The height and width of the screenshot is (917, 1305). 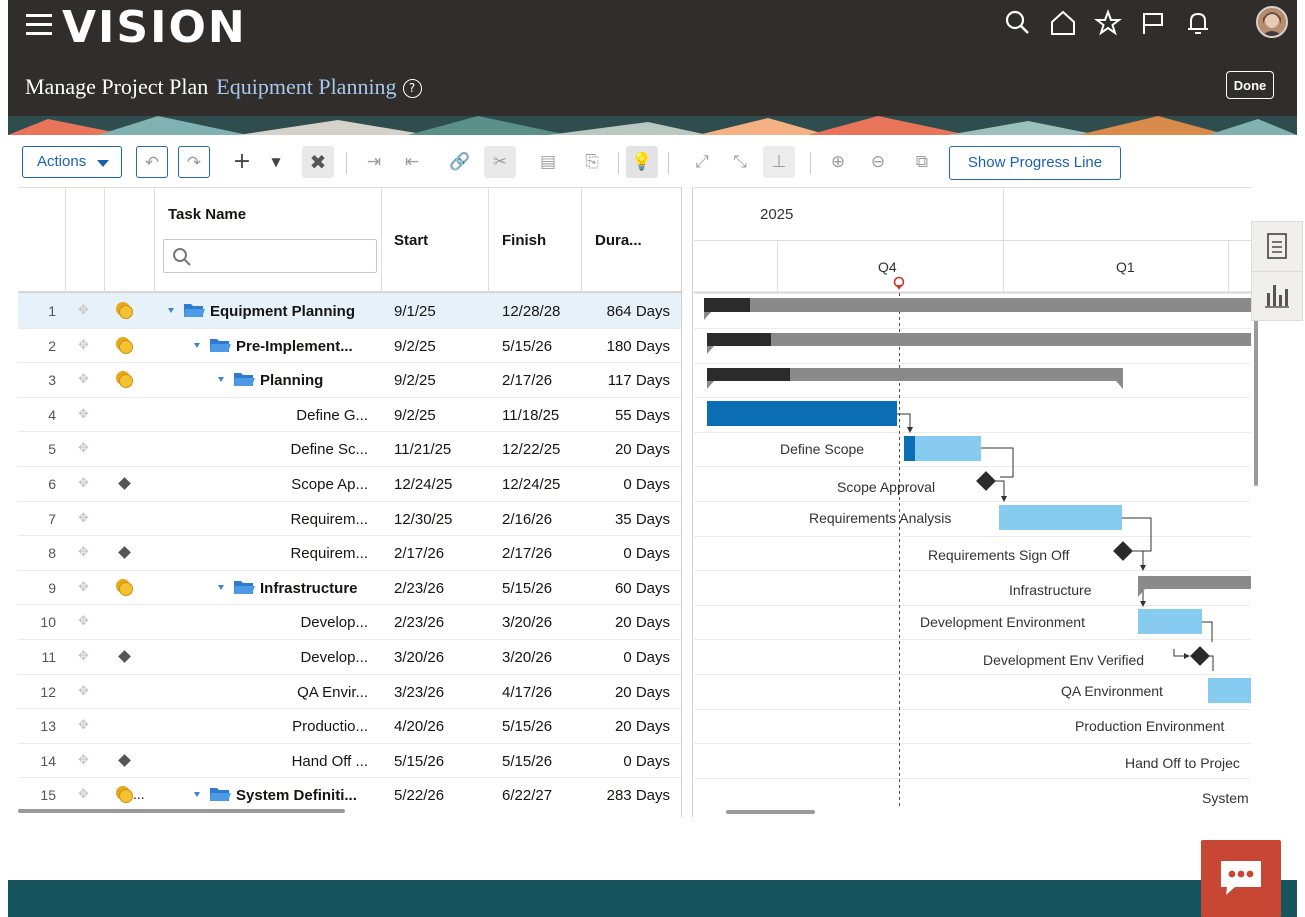 What do you see at coordinates (460, 162) in the screenshot?
I see `link-icon: 🔗` at bounding box center [460, 162].